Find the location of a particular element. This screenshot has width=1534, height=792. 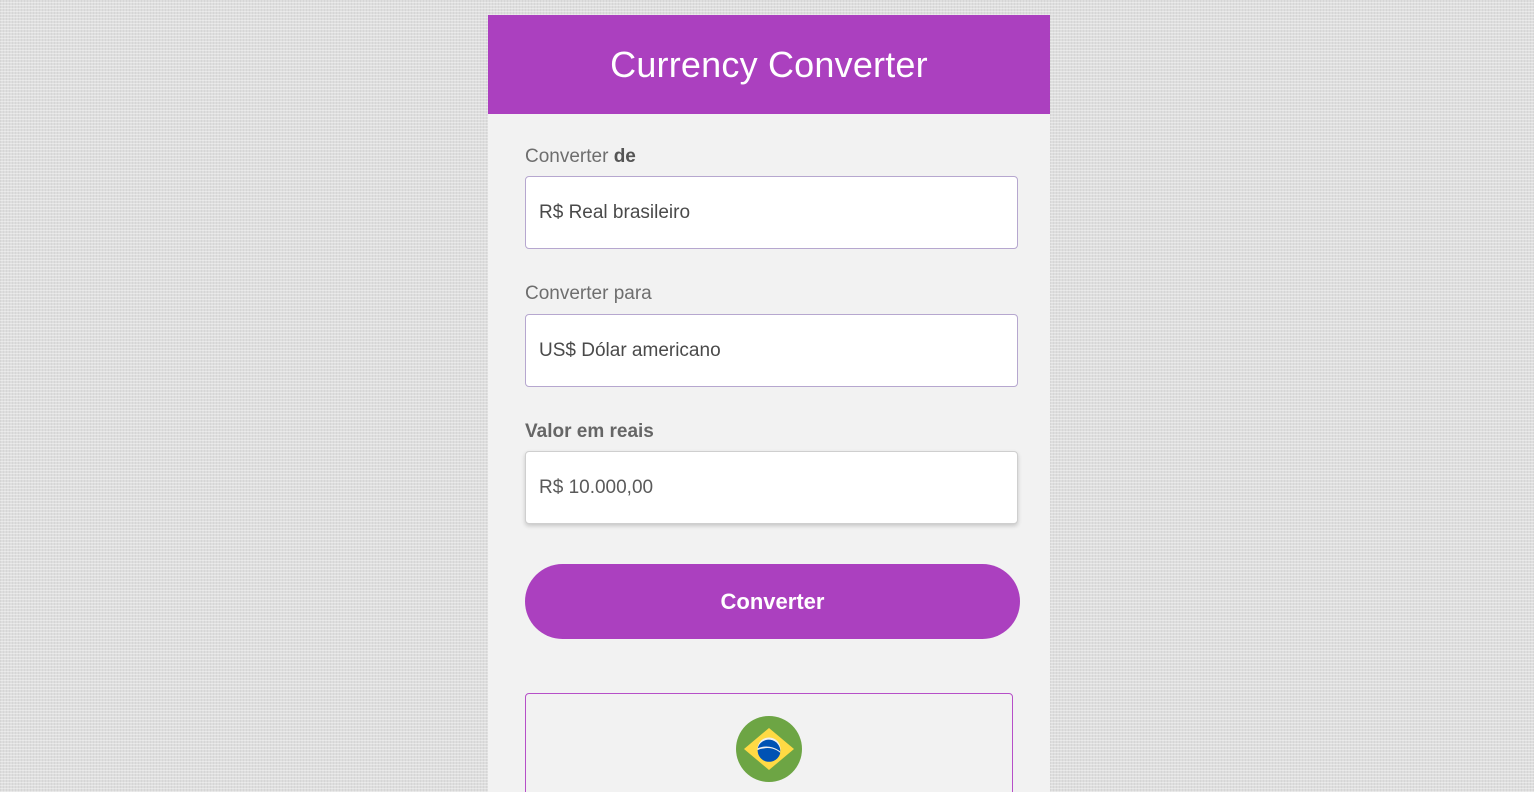

from-currency-label: Converter de is located at coordinates (580, 157).